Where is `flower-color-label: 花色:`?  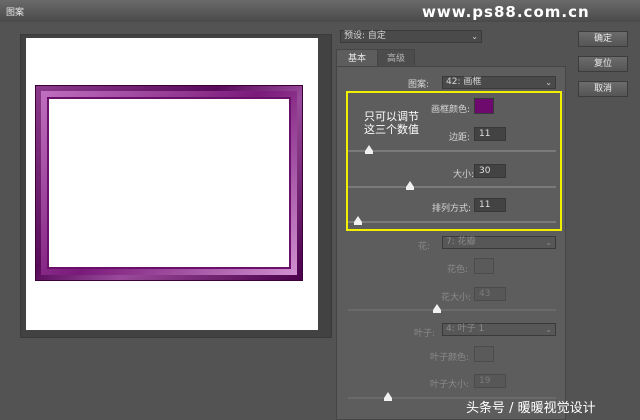 flower-color-label: 花色: is located at coordinates (458, 270).